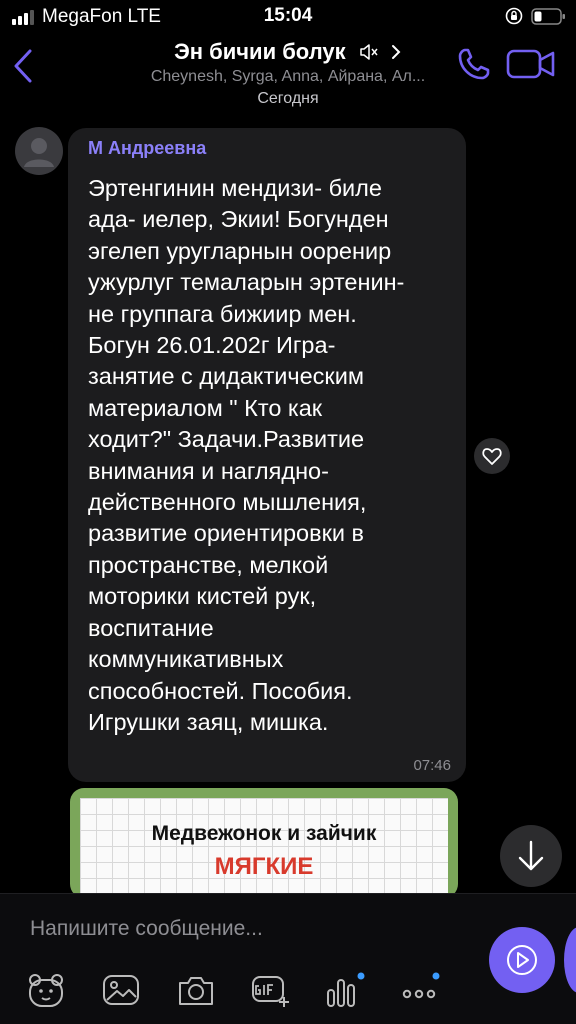 This screenshot has width=576, height=1024. I want to click on message-line: ужурлуг темаларын эртенин-, so click(246, 282).